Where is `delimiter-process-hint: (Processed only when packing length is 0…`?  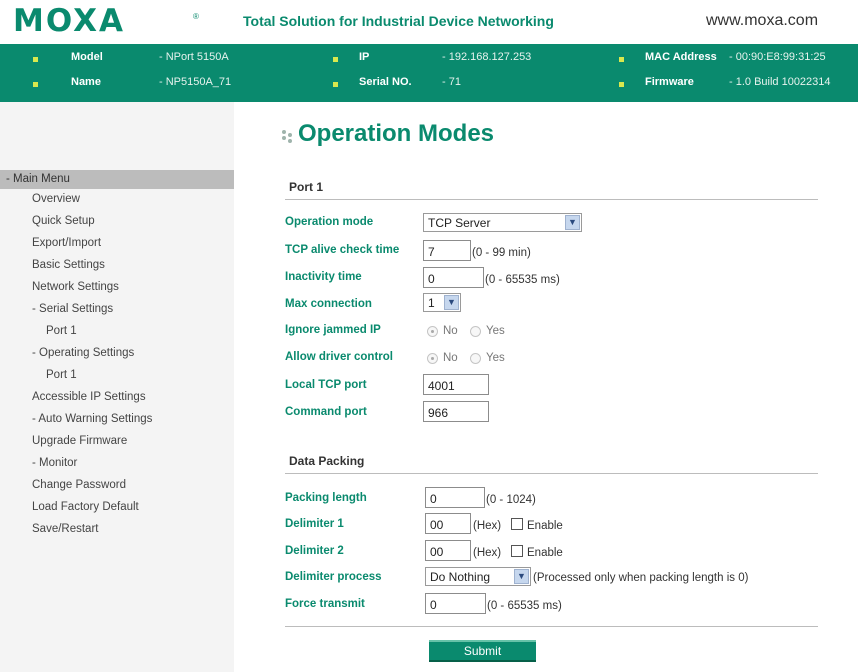
delimiter-process-hint: (Processed only when packing length is 0… is located at coordinates (641, 578).